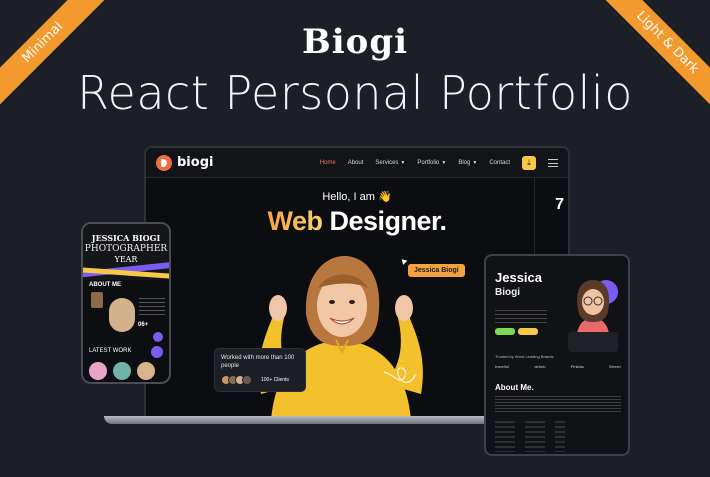  What do you see at coordinates (143, 325) in the screenshot?
I see `phone-stat: 06+` at bounding box center [143, 325].